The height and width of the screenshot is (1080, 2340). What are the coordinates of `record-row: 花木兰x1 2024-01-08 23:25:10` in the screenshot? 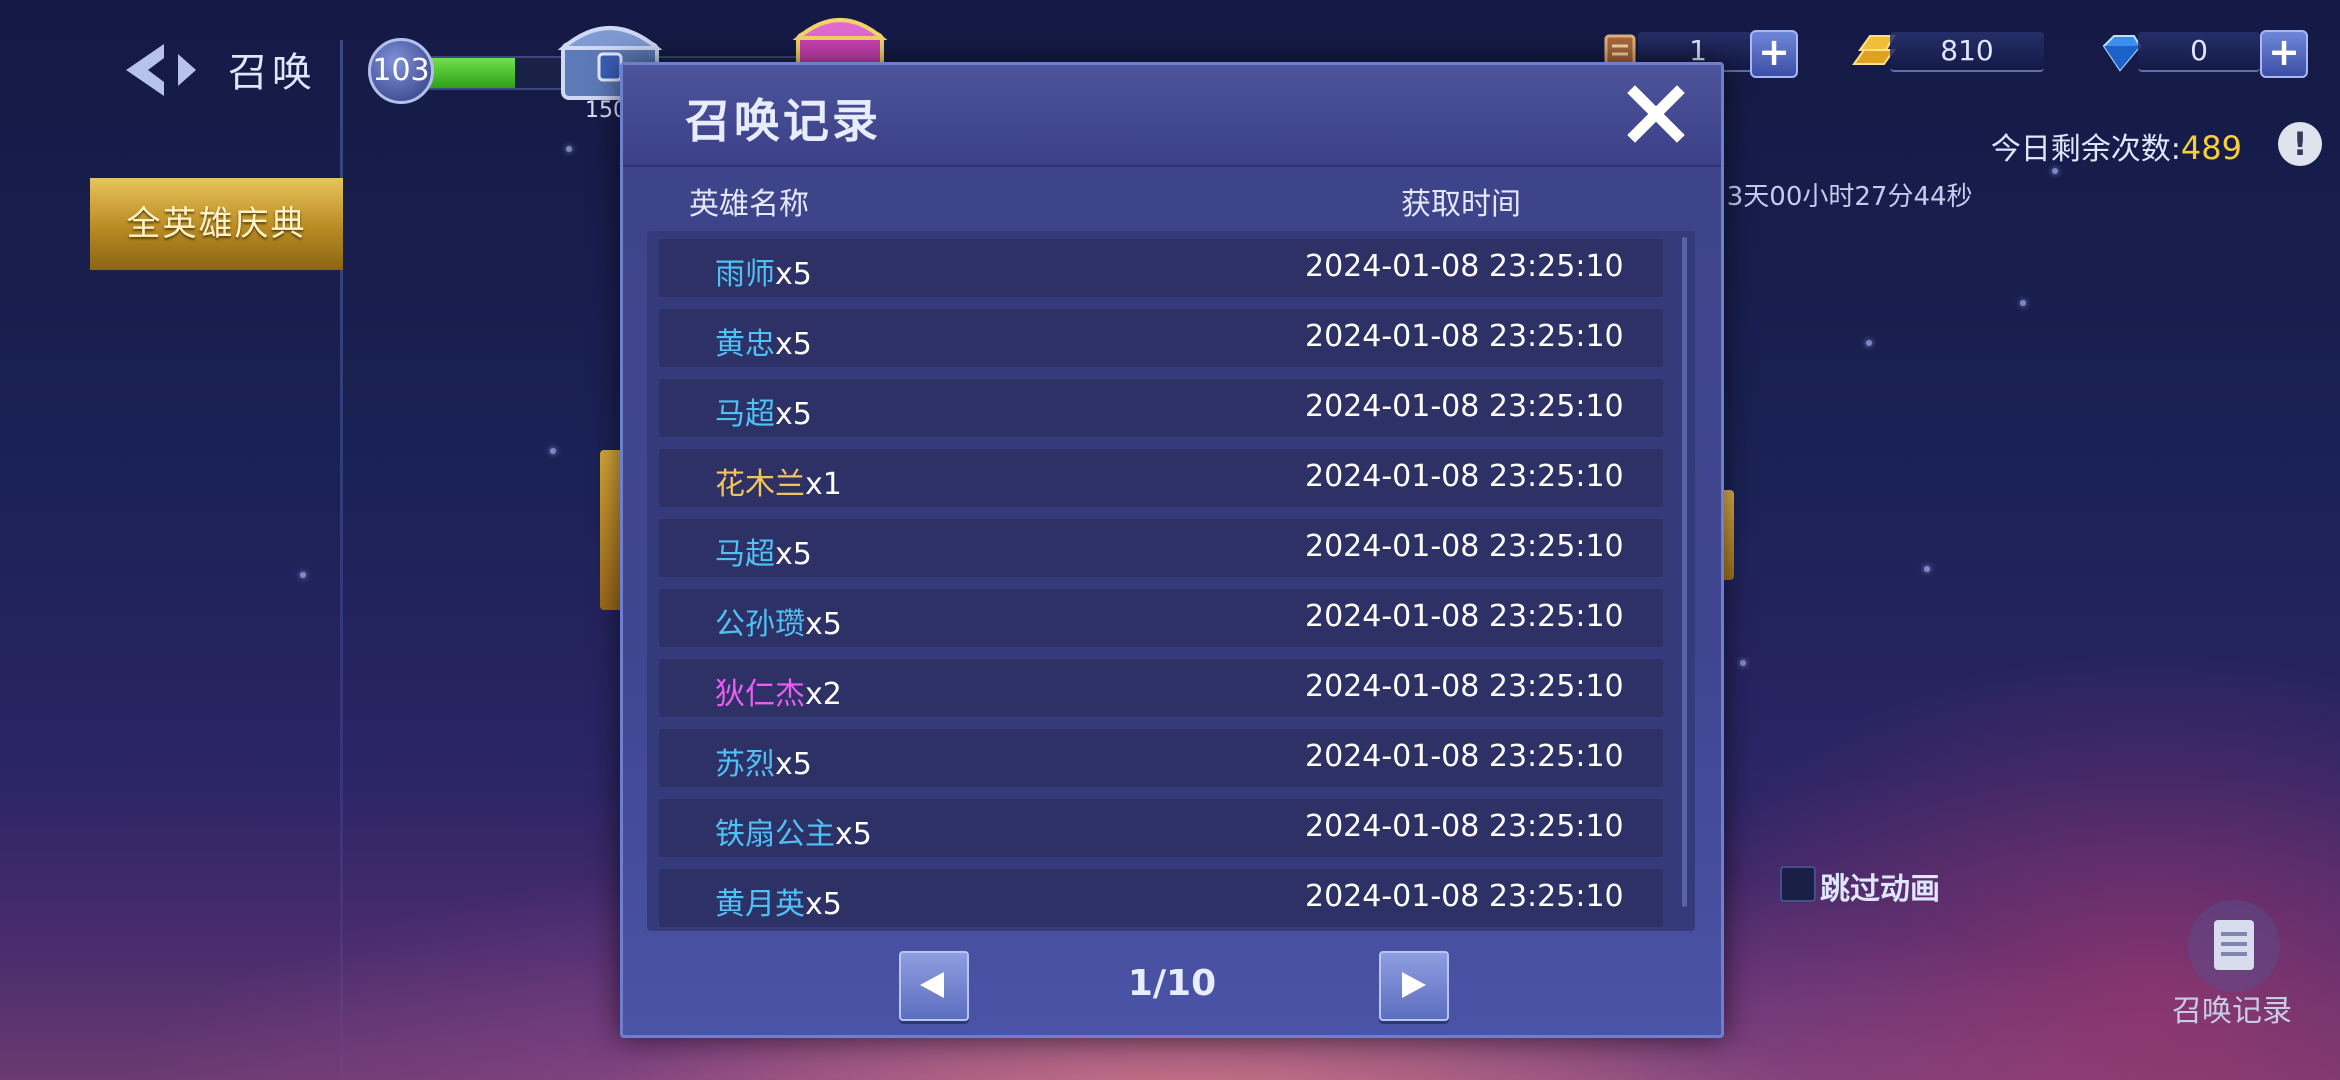 It's located at (1161, 478).